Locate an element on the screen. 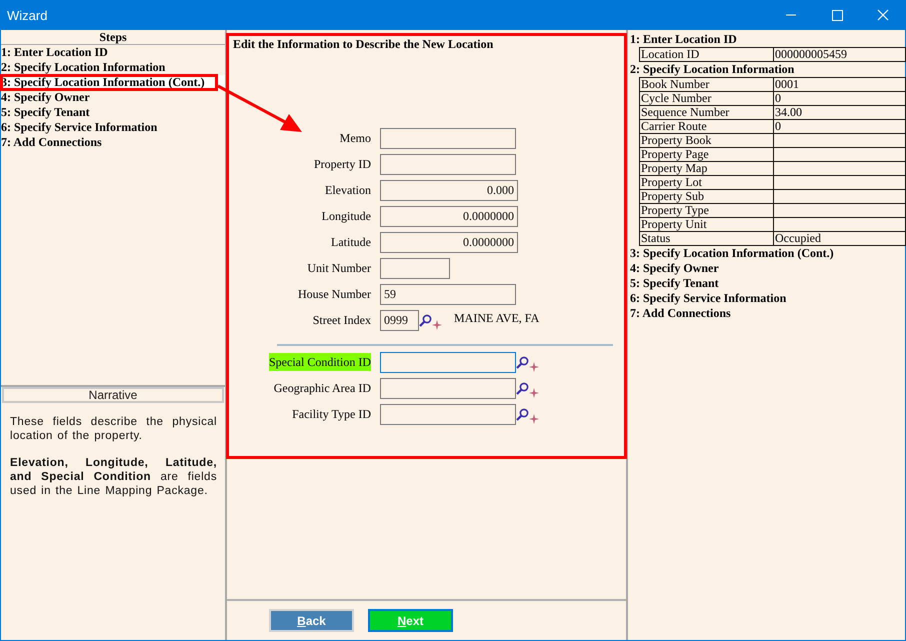 The image size is (906, 641). field-label: Special Condition ID is located at coordinates (320, 362).